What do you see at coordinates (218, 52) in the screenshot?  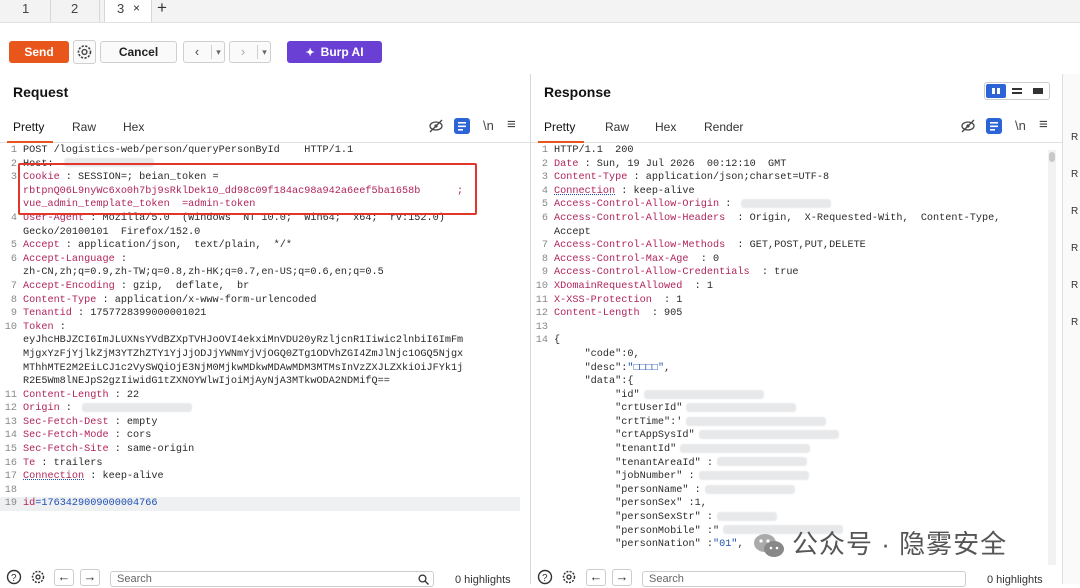 I see `back-dropdown-icon: ▾` at bounding box center [218, 52].